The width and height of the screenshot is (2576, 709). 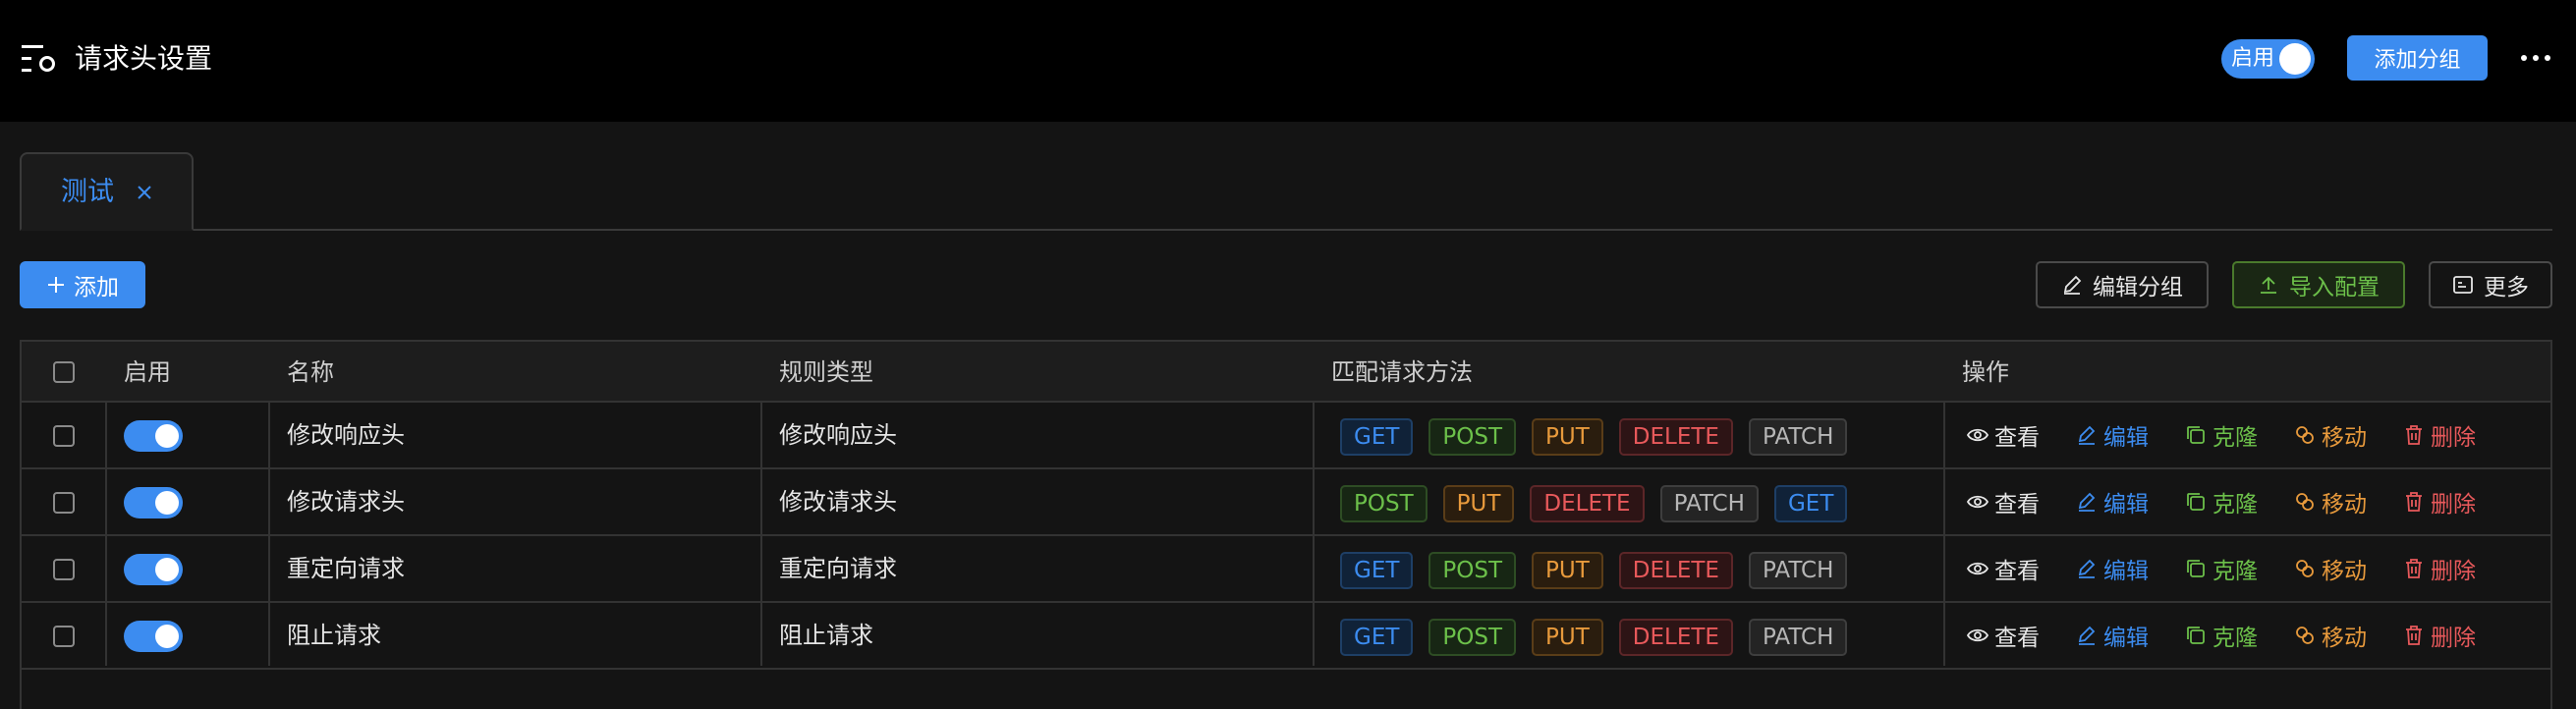 I want to click on column-header-name: 名称, so click(x=310, y=372).